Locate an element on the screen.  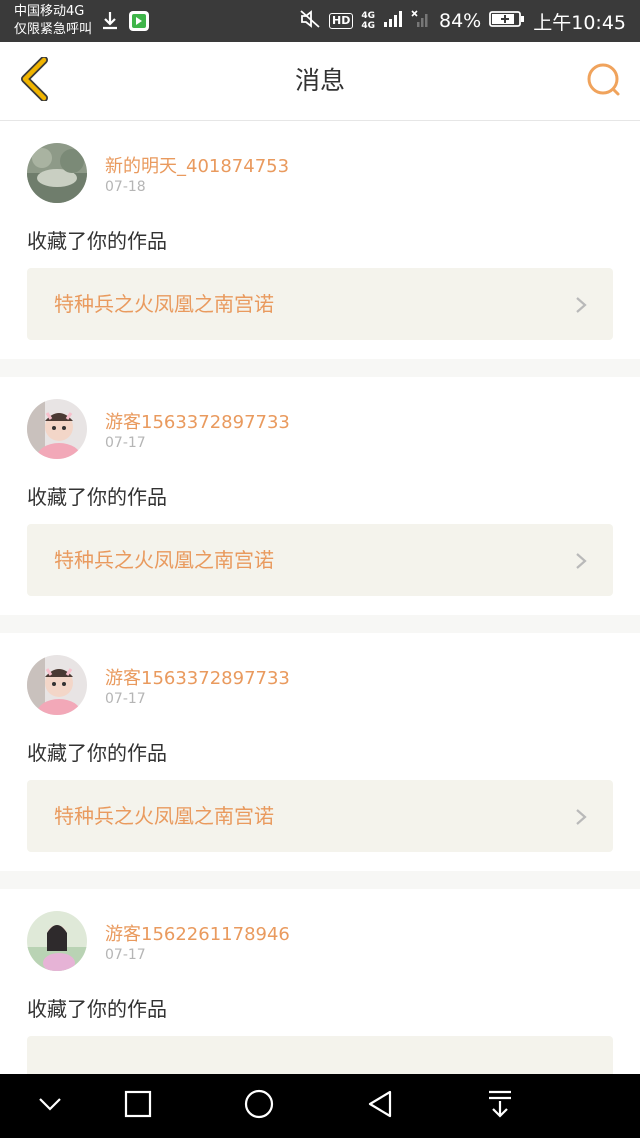
clock: 上午10:45 is located at coordinates (579, 22).